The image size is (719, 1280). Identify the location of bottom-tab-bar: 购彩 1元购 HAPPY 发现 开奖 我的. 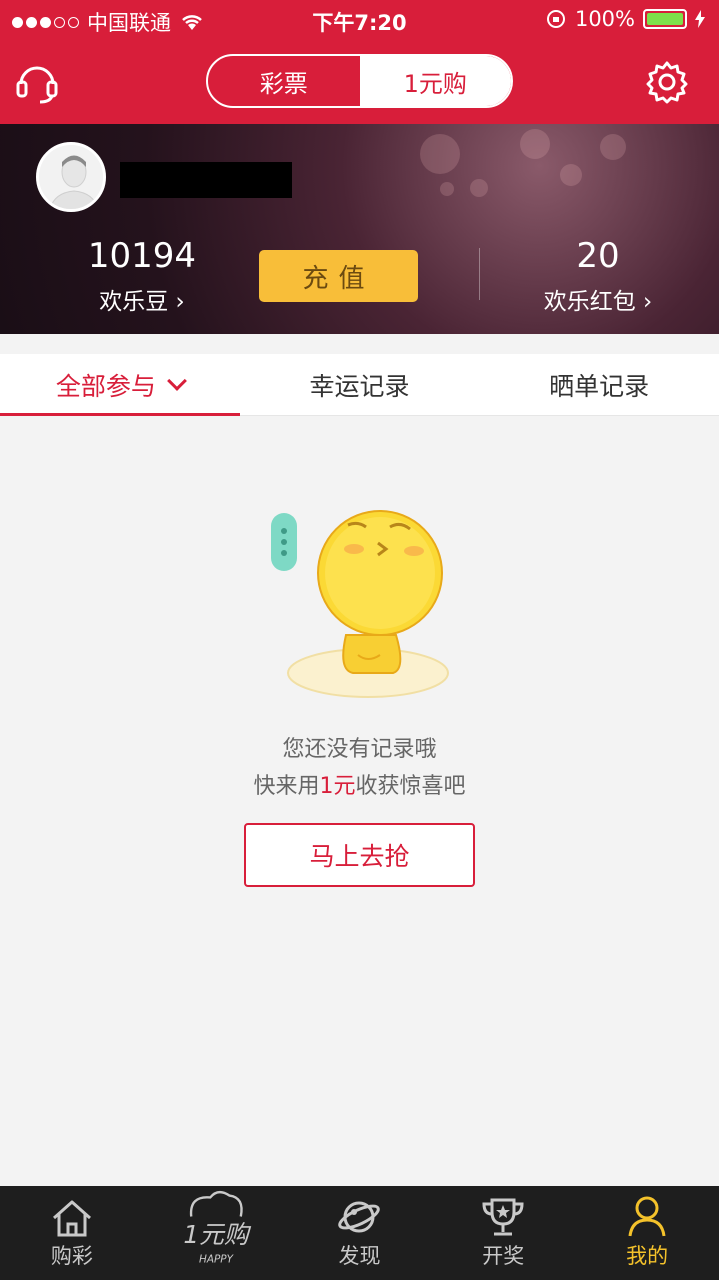
(359, 1233).